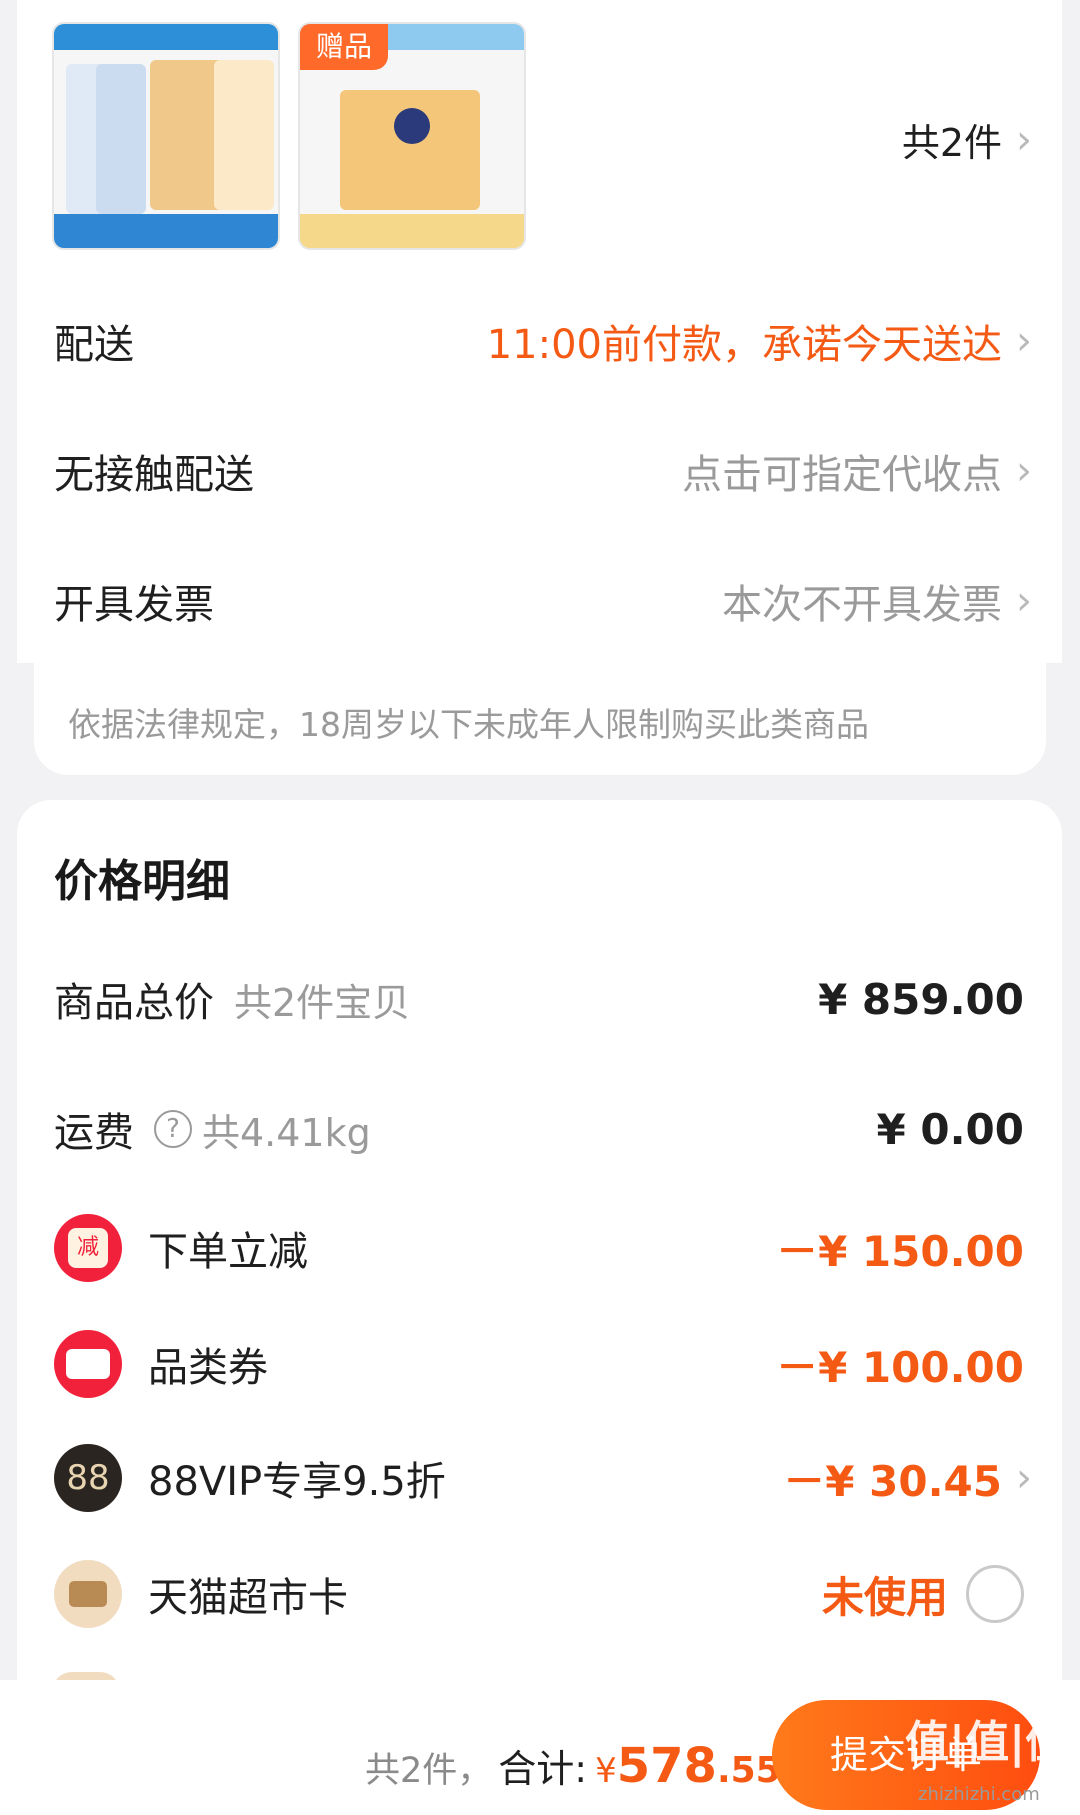 This screenshot has height=1815, width=1080. I want to click on gift-tag: 赠品, so click(344, 47).